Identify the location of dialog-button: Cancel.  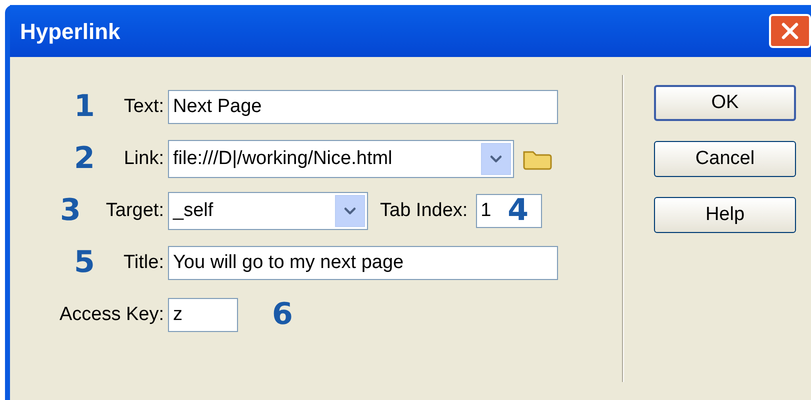
(725, 159).